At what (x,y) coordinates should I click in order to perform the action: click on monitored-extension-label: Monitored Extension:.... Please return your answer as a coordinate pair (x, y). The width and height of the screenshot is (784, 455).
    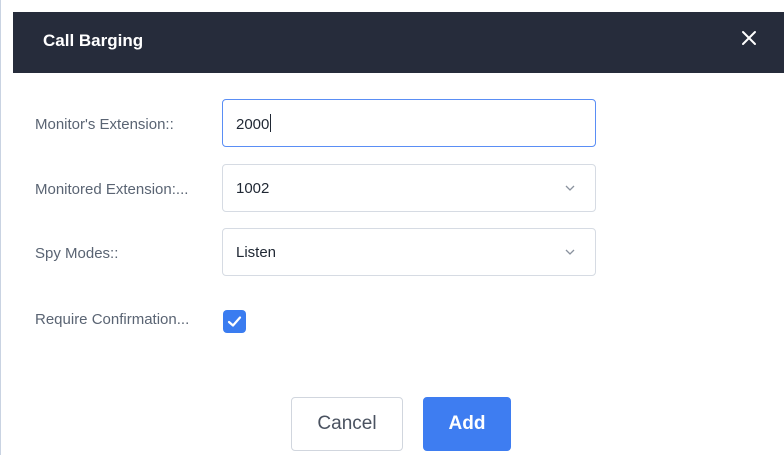
    Looking at the image, I should click on (112, 189).